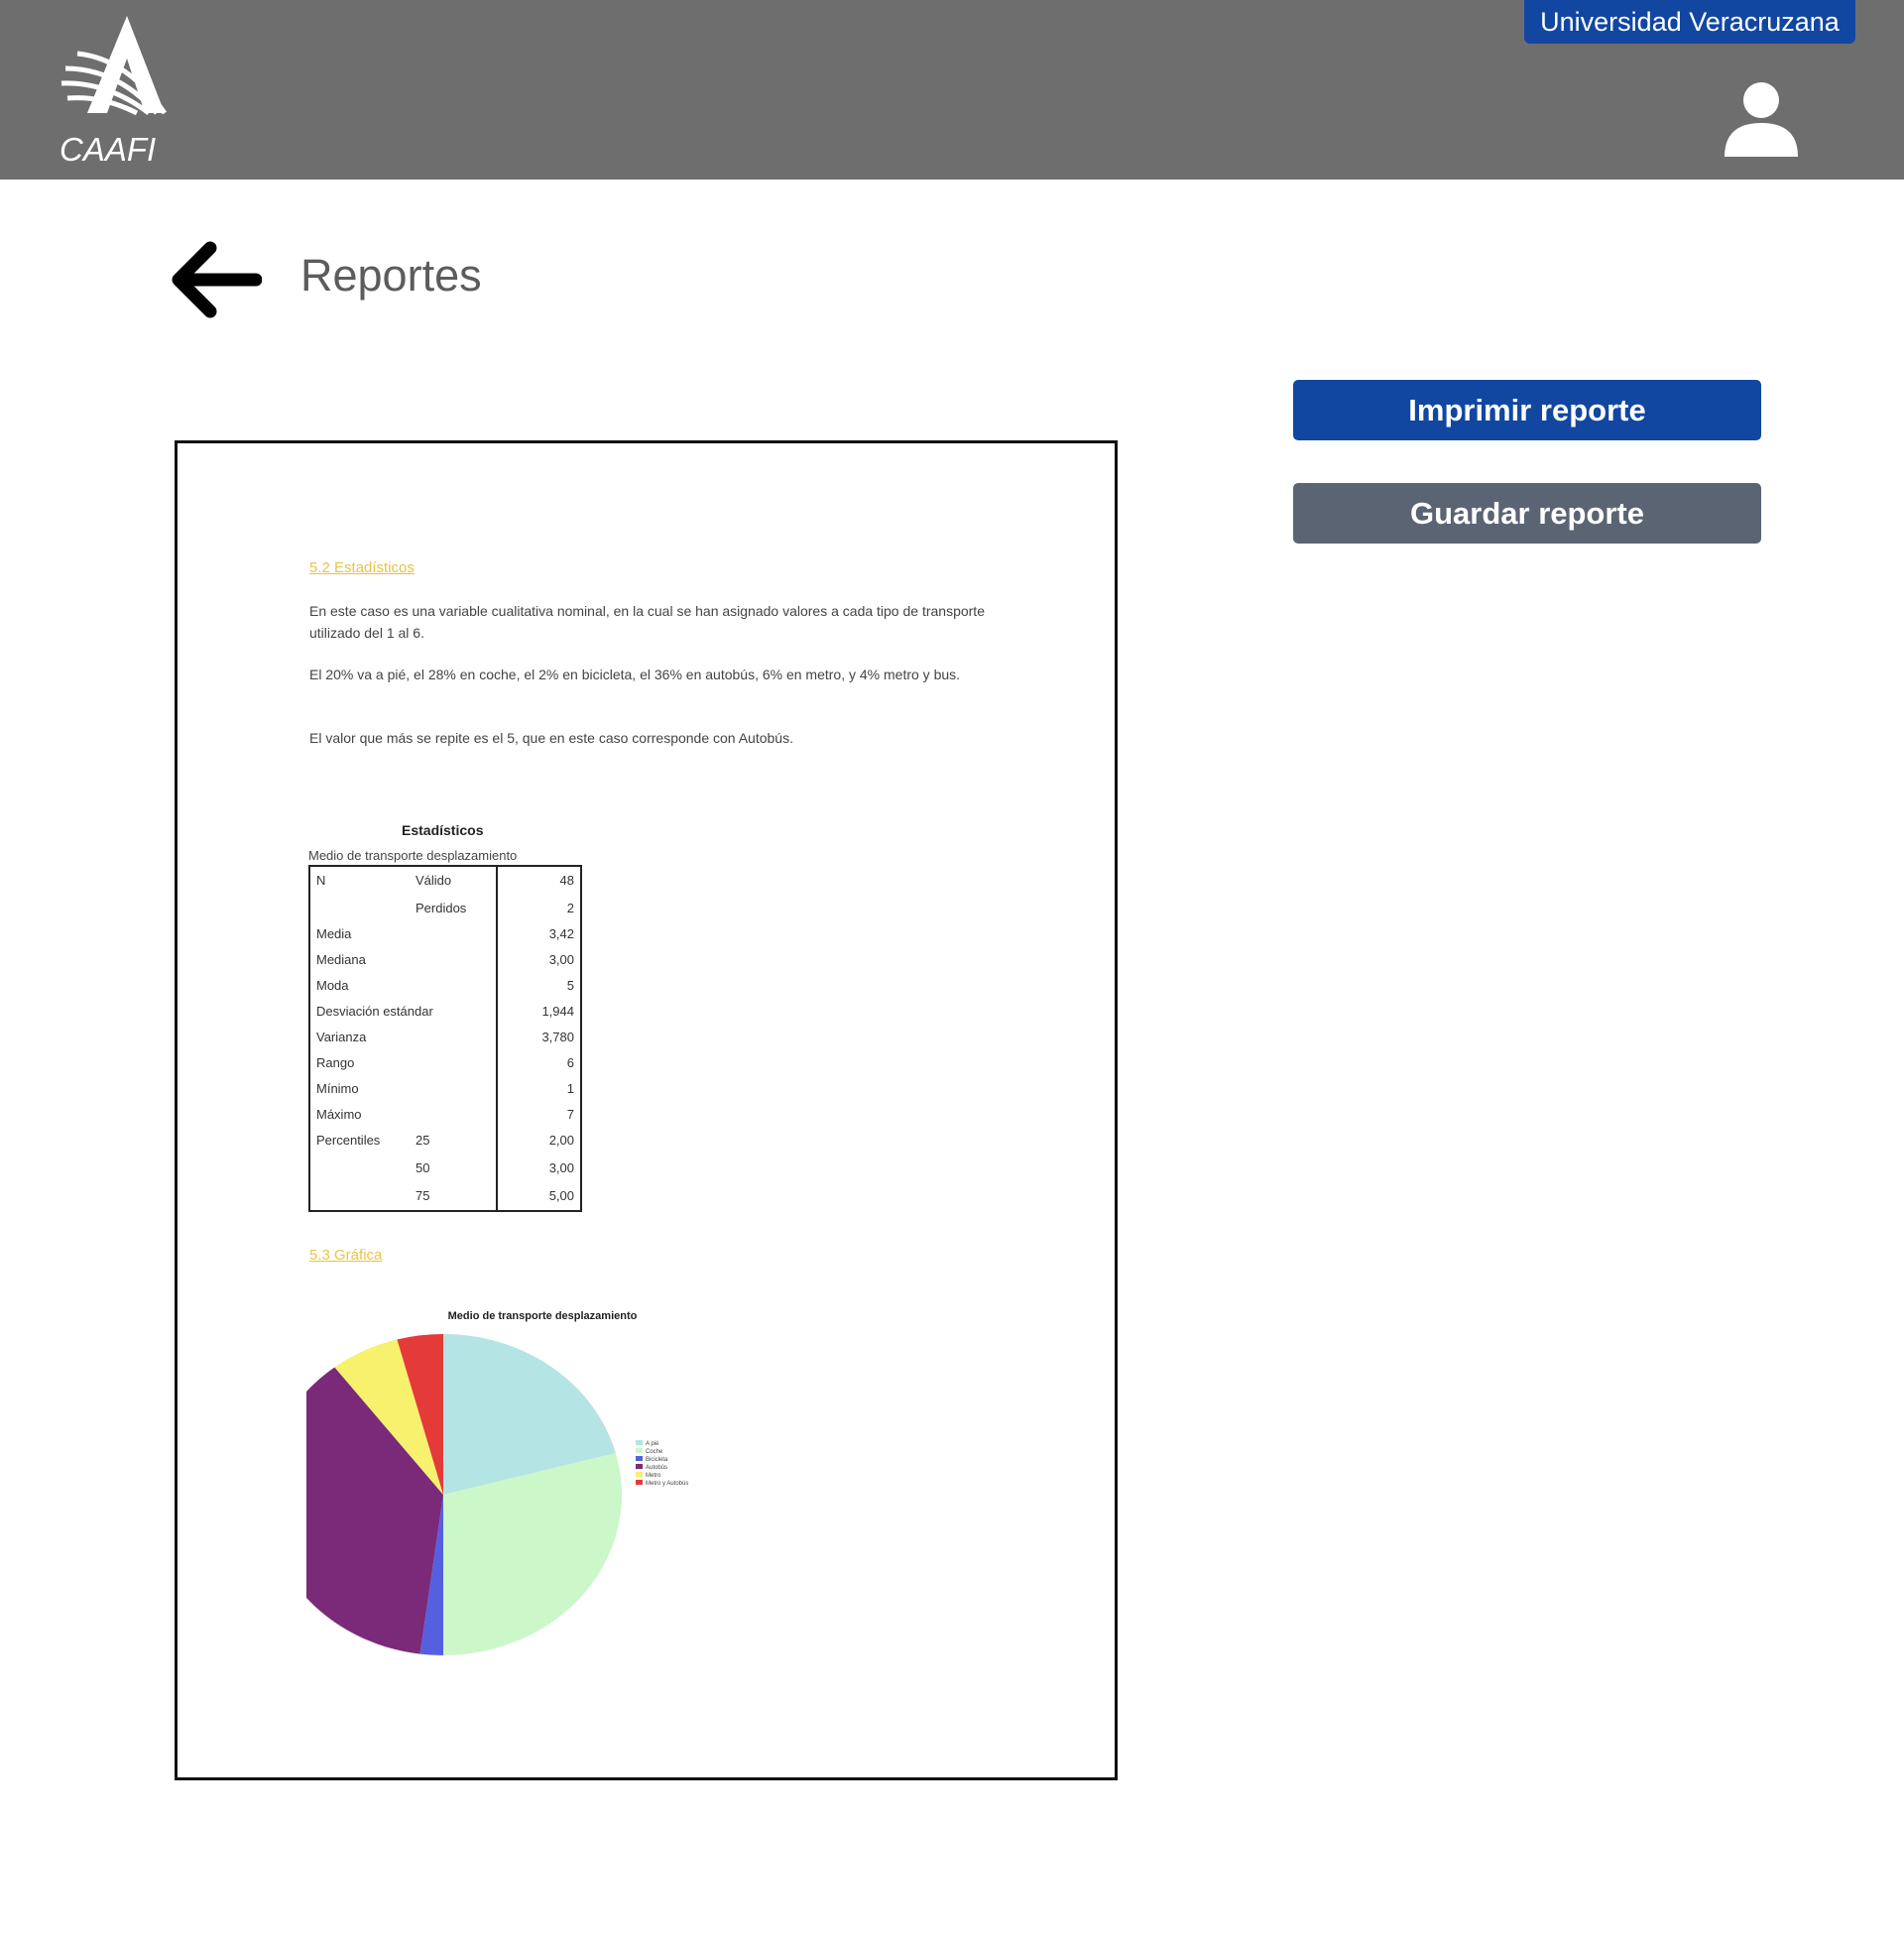  I want to click on legend-label-2: Bicicleta, so click(657, 1460).